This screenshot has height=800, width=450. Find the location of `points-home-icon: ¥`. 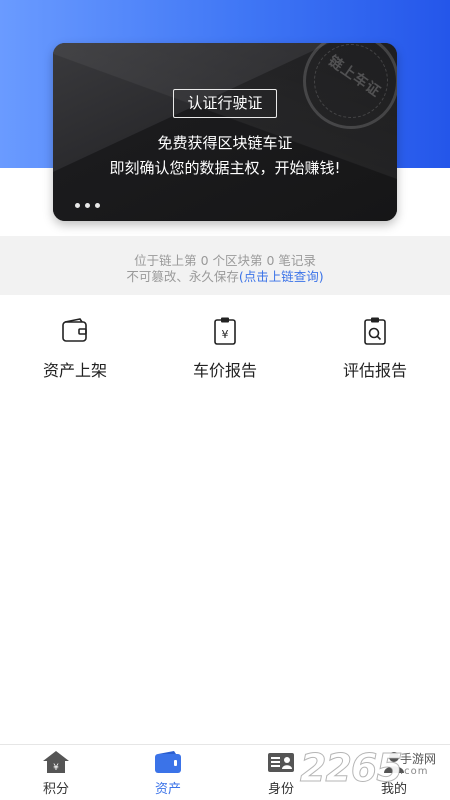

points-home-icon: ¥ is located at coordinates (56, 762).